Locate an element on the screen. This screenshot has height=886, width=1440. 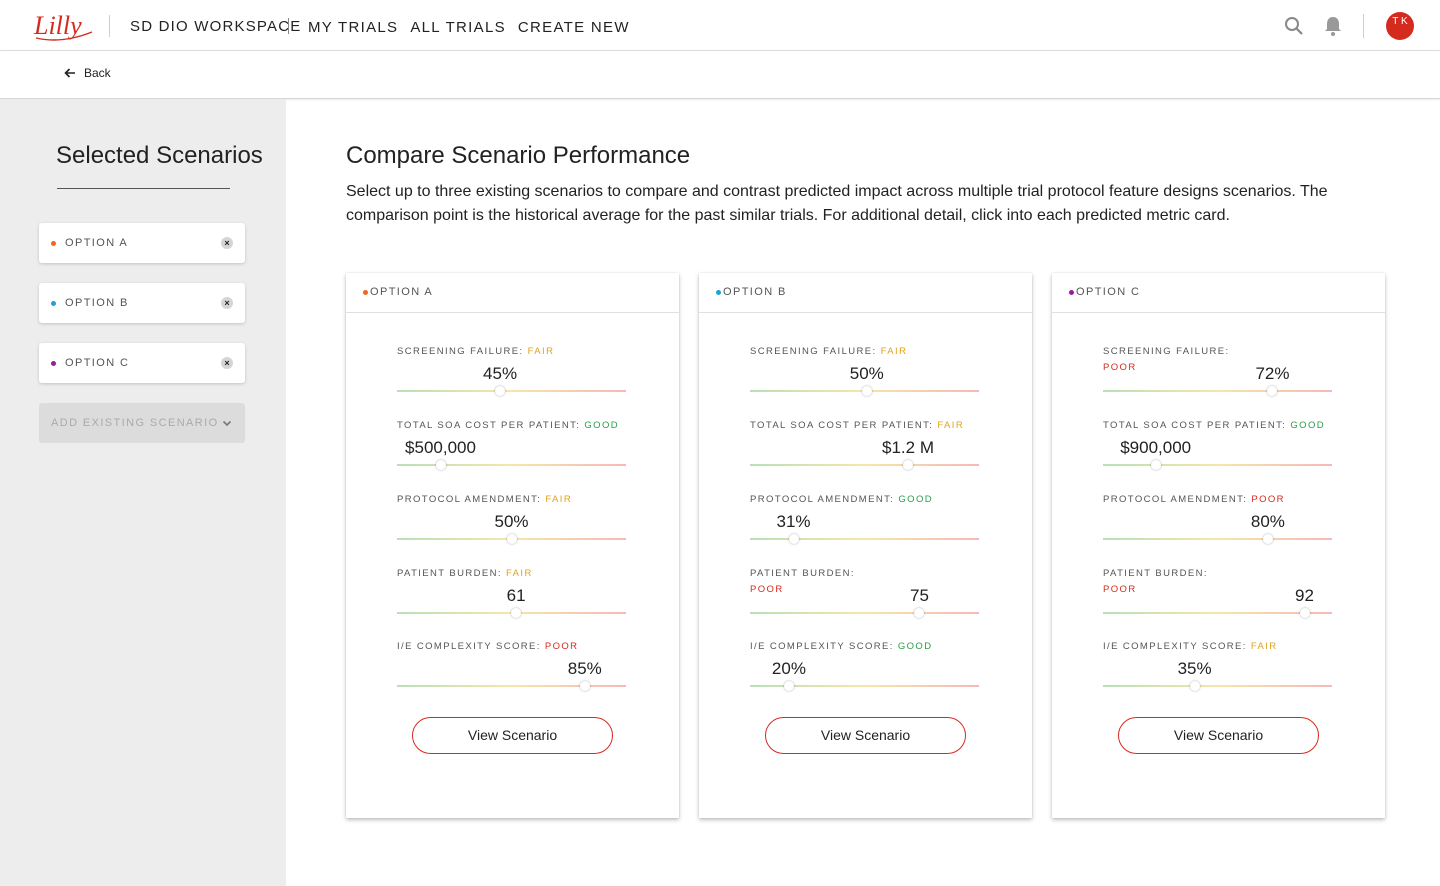
nav-create-new: CREATE NEW is located at coordinates (574, 27).